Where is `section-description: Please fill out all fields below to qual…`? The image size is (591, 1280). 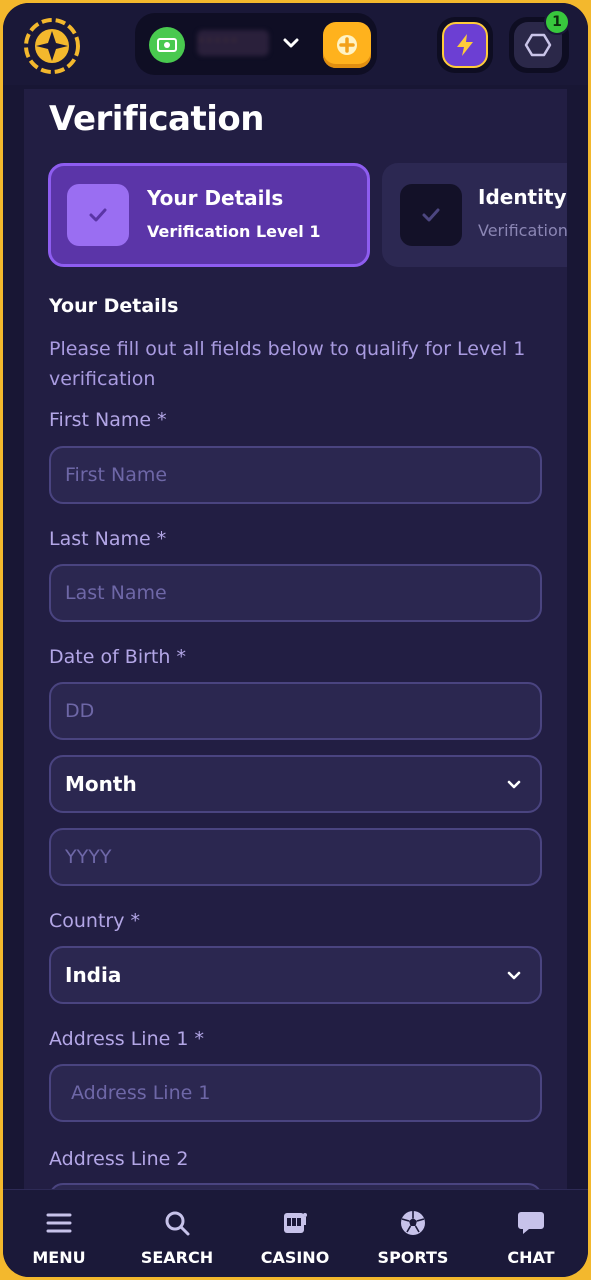 section-description: Please fill out all fields below to qual… is located at coordinates (287, 364).